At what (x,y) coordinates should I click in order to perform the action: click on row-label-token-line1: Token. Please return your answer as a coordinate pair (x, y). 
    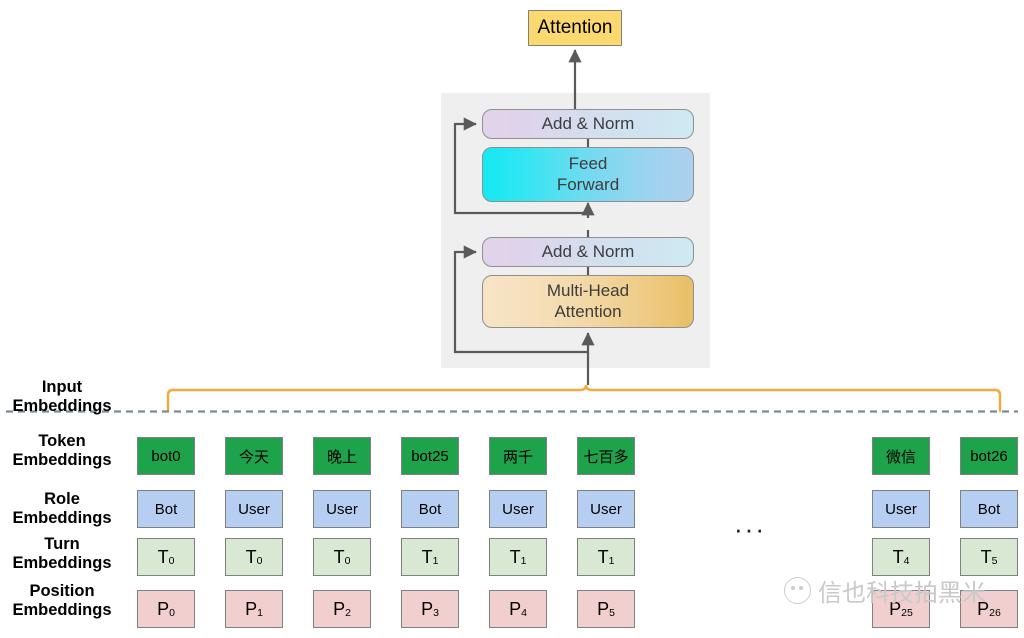
    Looking at the image, I should click on (62, 441).